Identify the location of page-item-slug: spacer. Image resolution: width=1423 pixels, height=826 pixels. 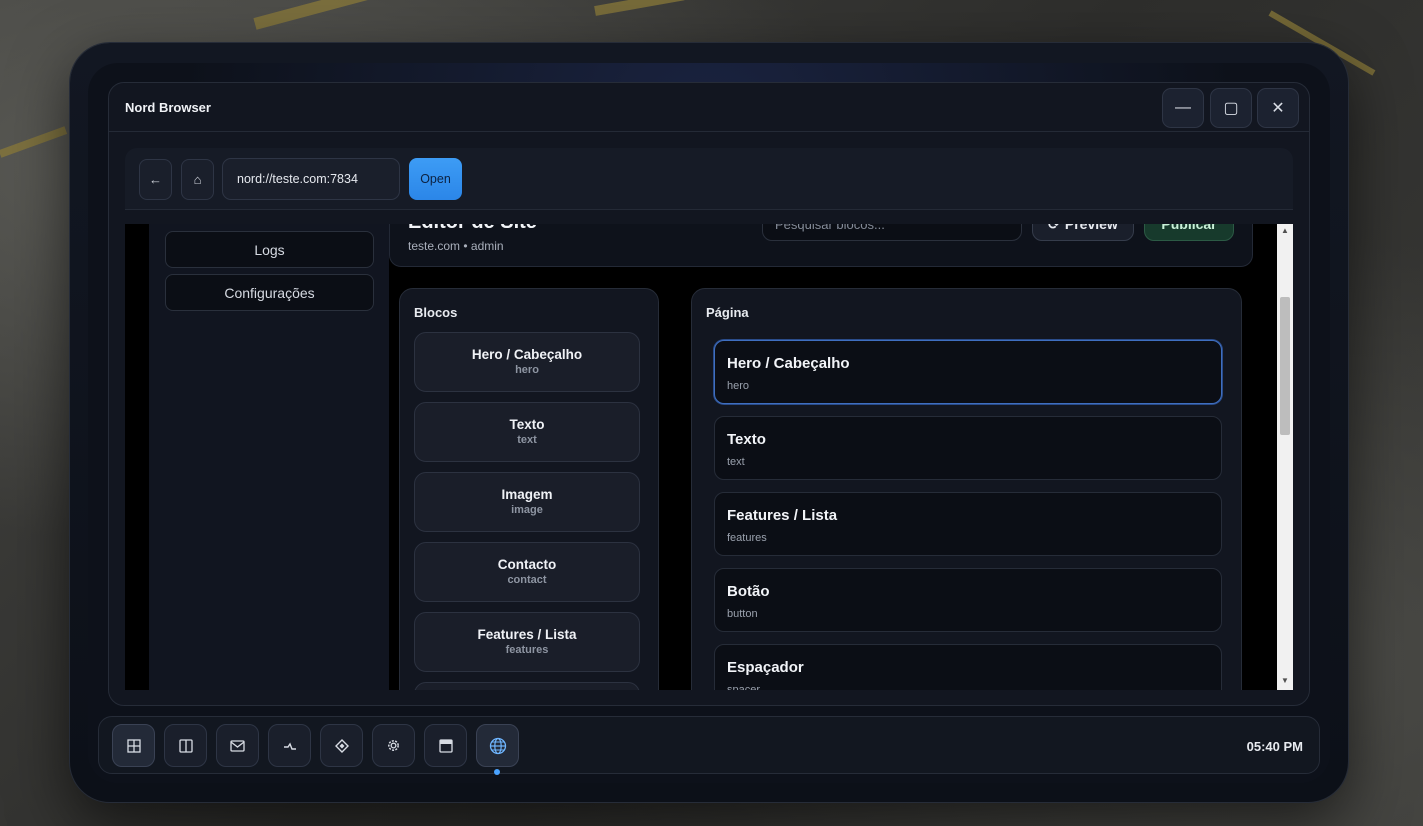
(744, 687).